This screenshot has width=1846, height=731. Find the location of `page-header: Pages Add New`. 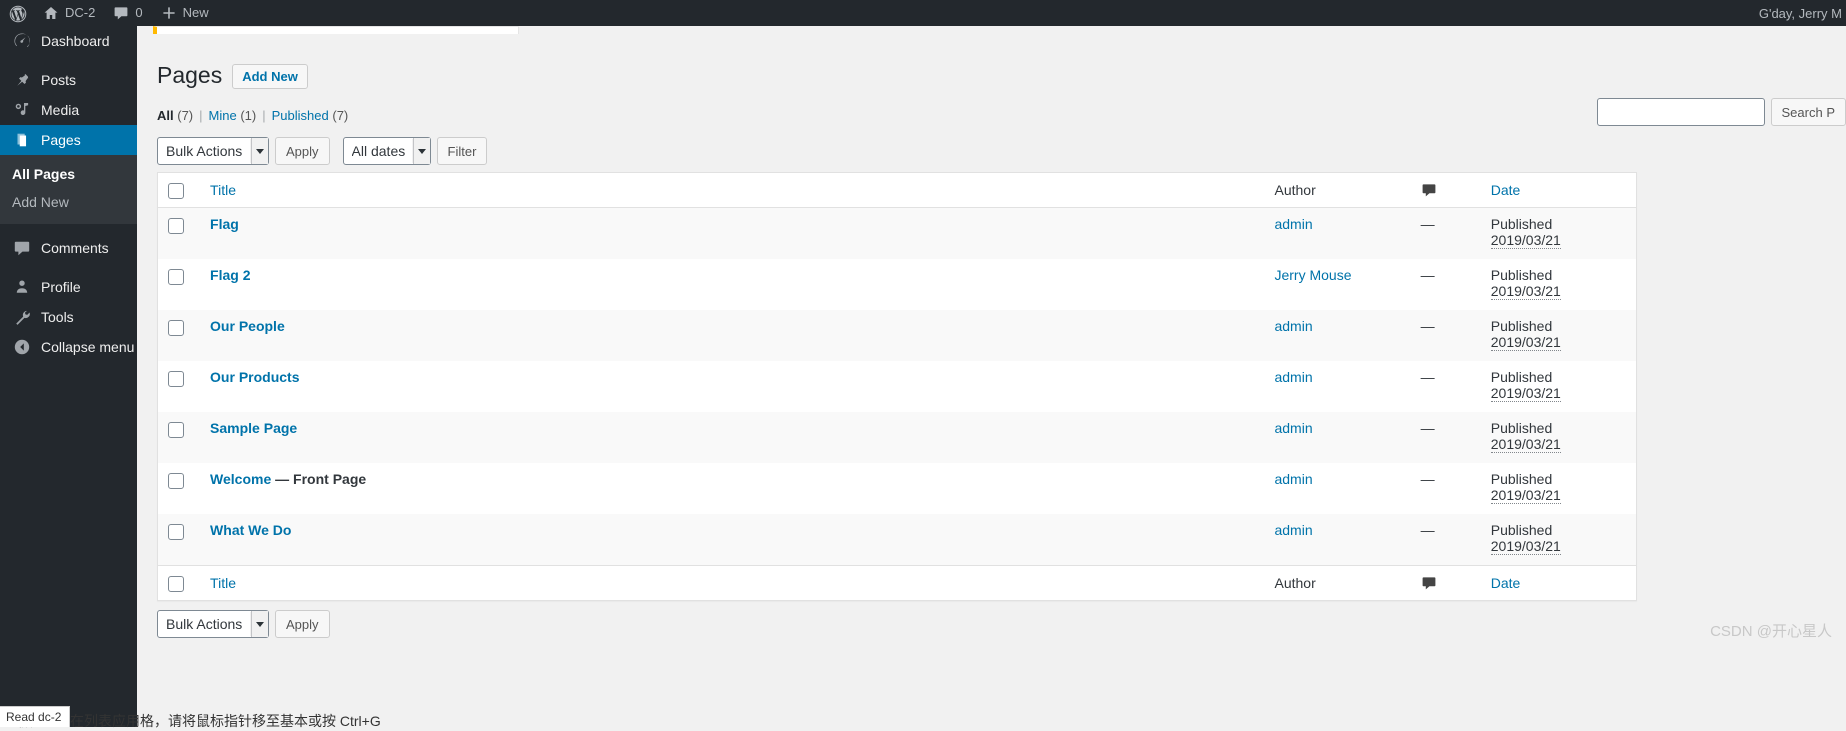

page-header: Pages Add New is located at coordinates (991, 73).